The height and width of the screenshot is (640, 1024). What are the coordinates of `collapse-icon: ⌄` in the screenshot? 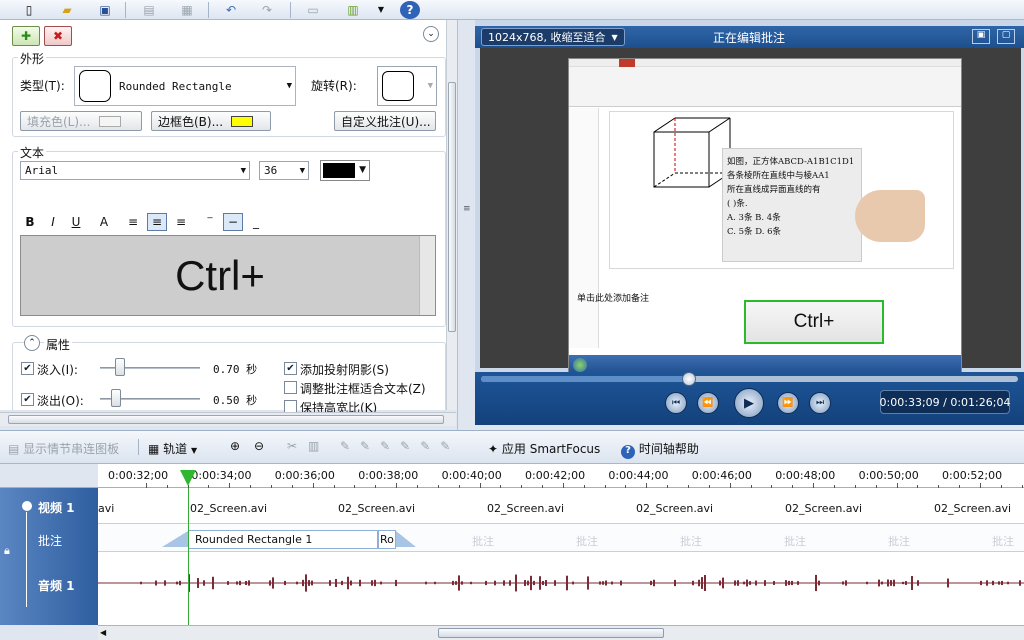 It's located at (431, 34).